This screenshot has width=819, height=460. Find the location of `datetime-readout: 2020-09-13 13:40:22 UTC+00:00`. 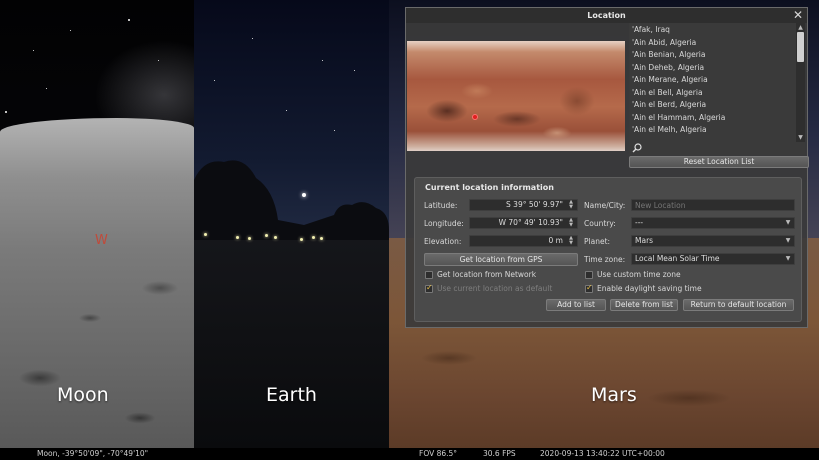

datetime-readout: 2020-09-13 13:40:22 UTC+00:00 is located at coordinates (602, 453).